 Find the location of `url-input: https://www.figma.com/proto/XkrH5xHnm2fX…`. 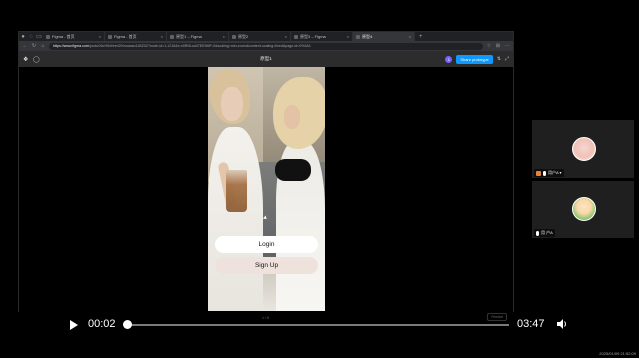

url-input: https://www.figma.com/proto/XkrH5xHnm2fX… is located at coordinates (266, 46).